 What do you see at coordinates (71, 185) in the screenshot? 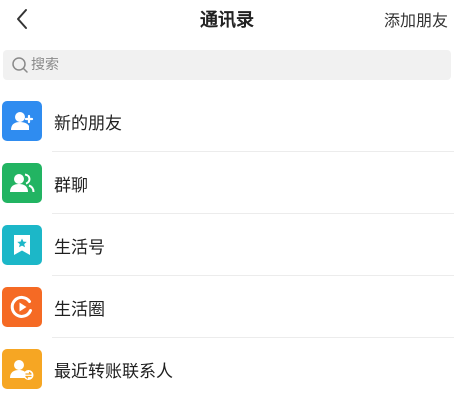
I see `list-item-label: 群聊` at bounding box center [71, 185].